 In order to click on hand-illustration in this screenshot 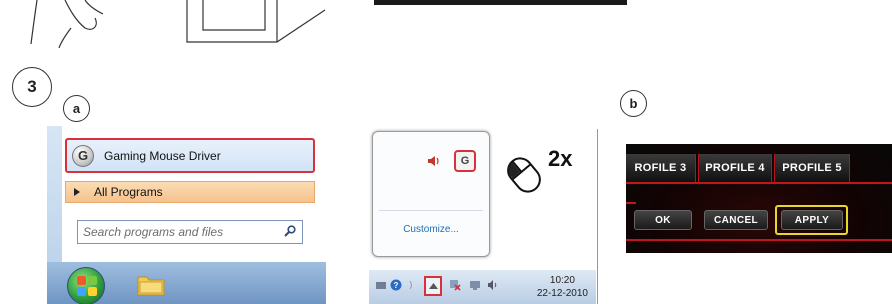, I will do `click(67, 24)`.